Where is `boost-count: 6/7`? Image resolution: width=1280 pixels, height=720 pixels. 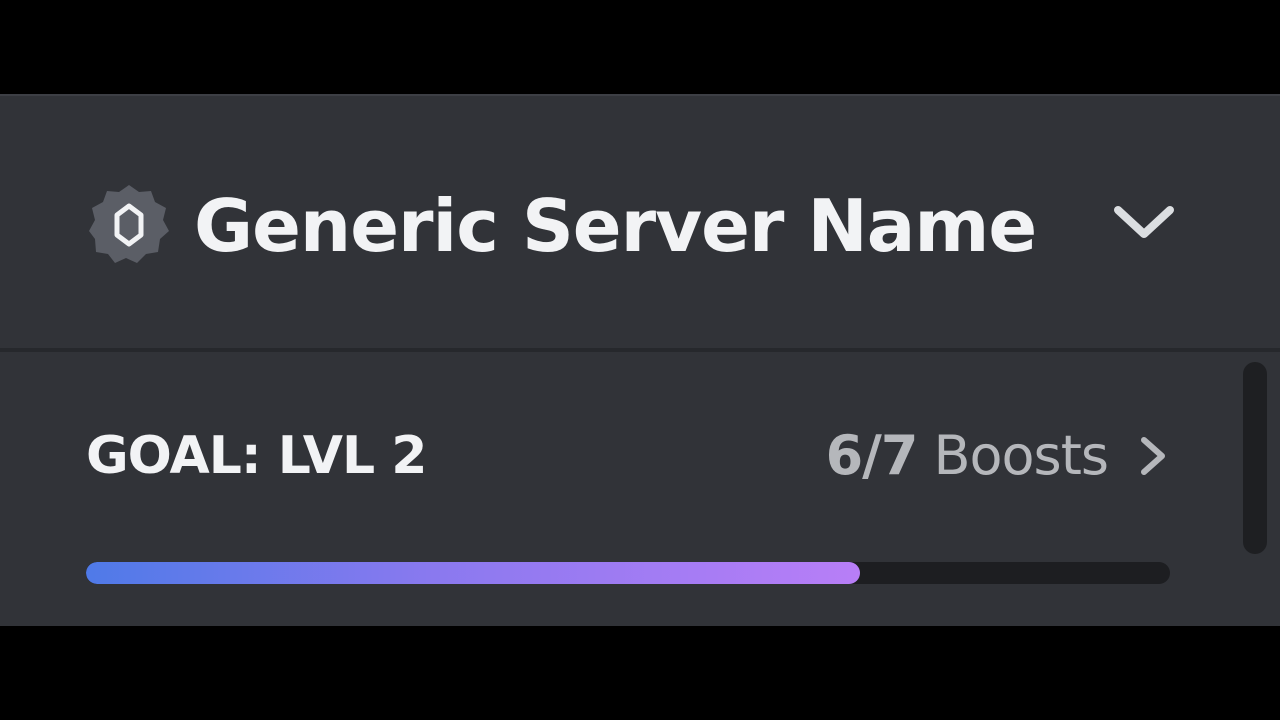
boost-count: 6/7 is located at coordinates (872, 455).